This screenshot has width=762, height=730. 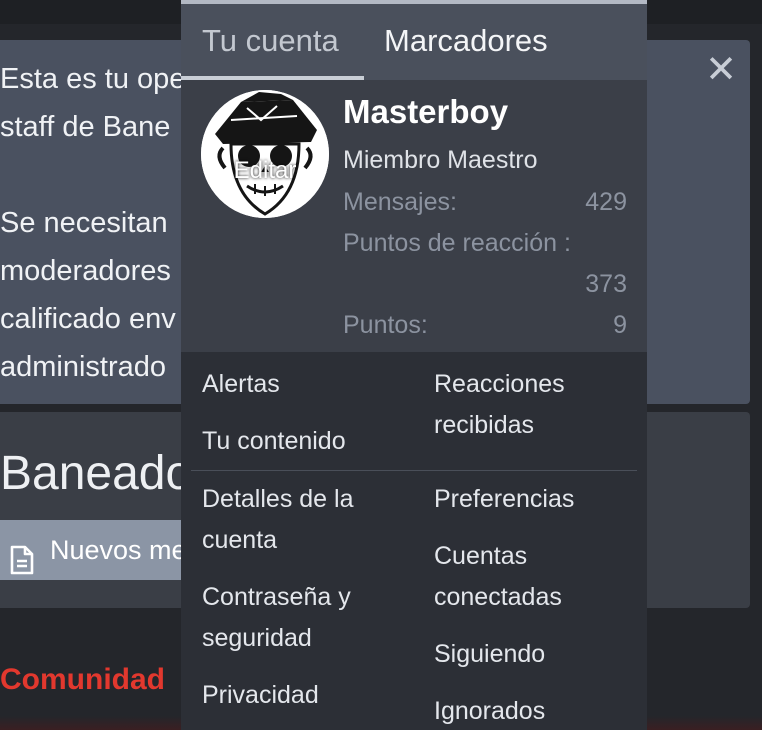 I want to click on messages-count: 429, so click(x=606, y=202).